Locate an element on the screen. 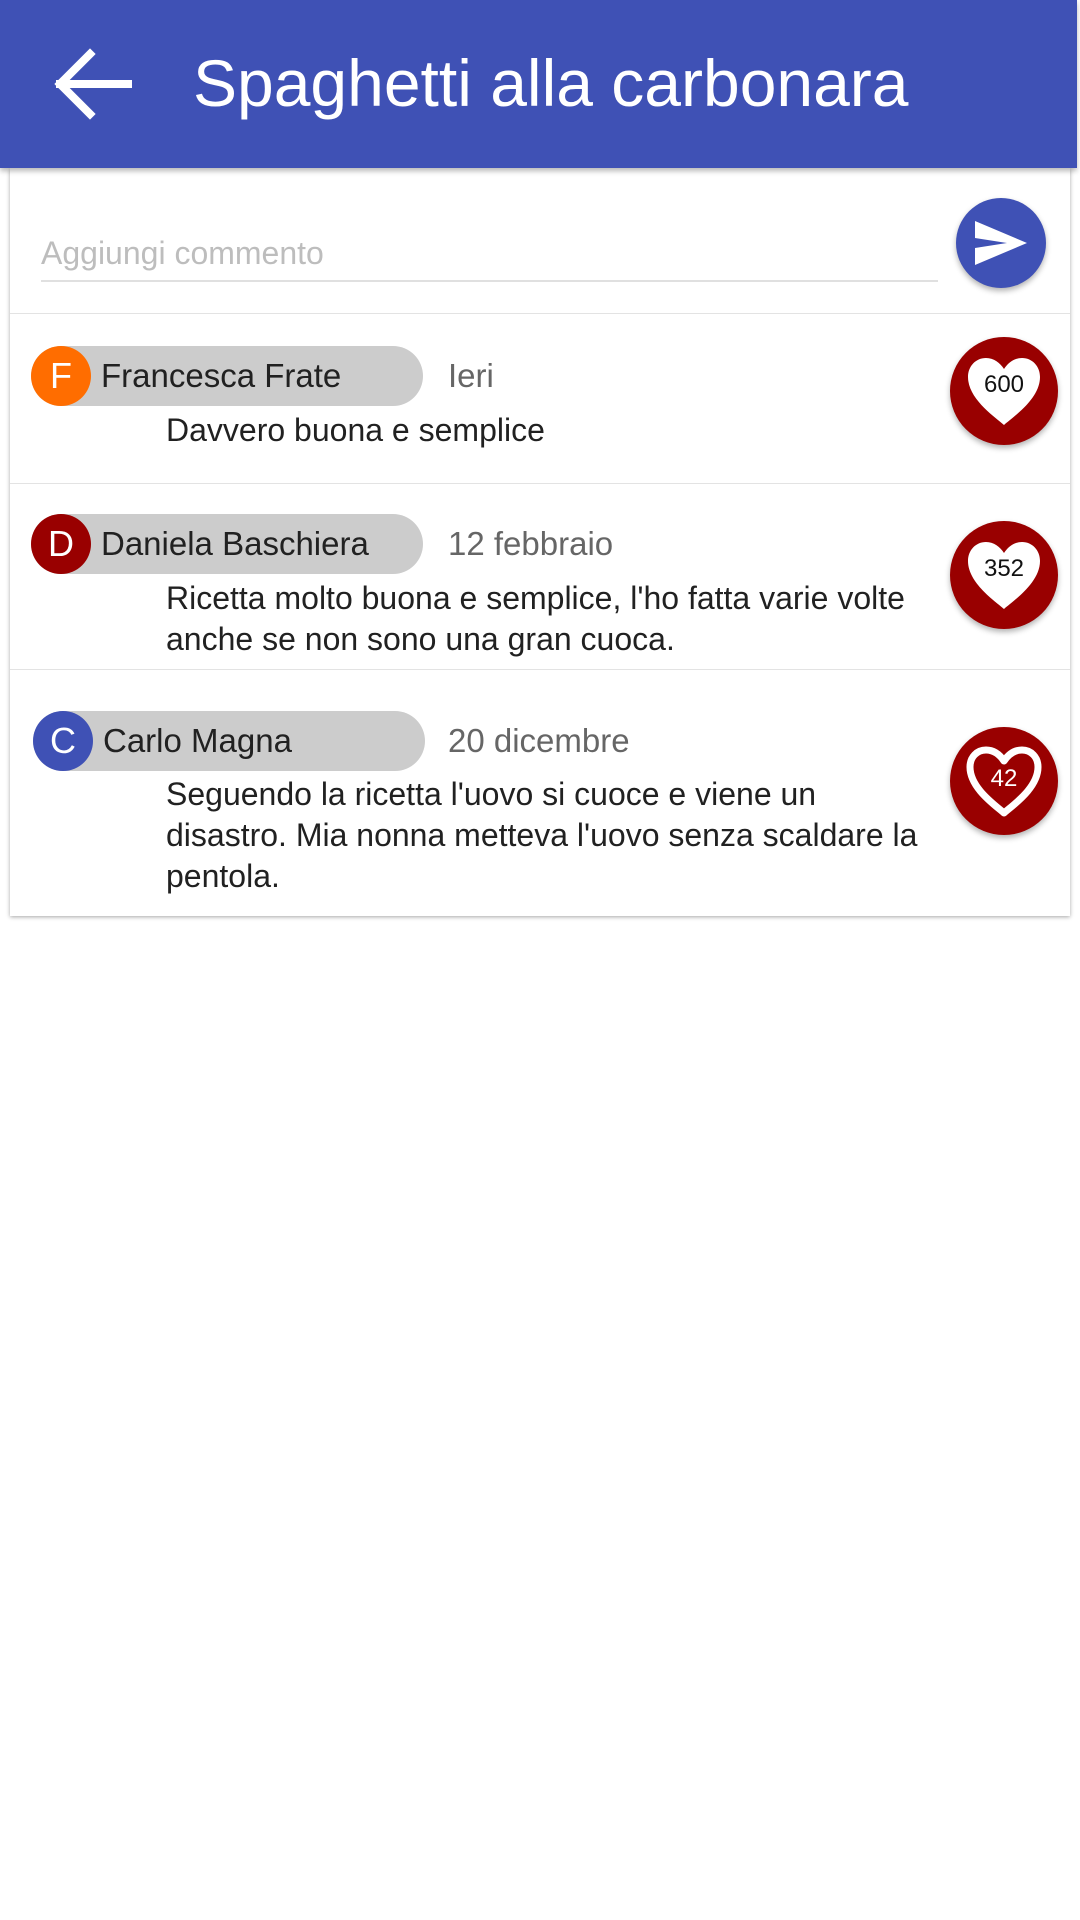 Image resolution: width=1080 pixels, height=1920 pixels. arrow-back-icon is located at coordinates (93, 84).